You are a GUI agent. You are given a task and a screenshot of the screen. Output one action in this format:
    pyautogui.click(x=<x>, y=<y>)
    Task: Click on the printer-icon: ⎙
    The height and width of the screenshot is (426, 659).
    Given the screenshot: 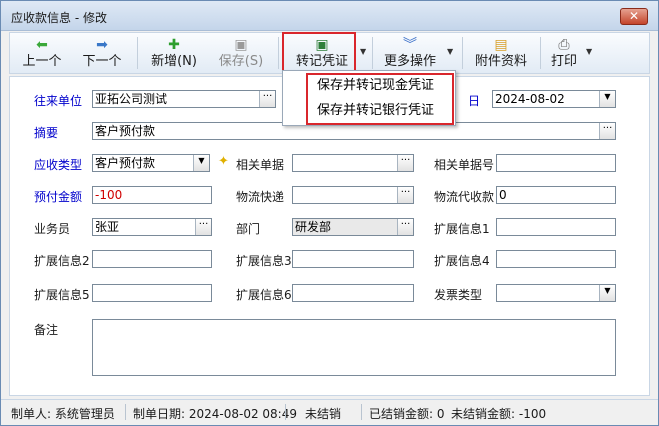 What is the action you would take?
    pyautogui.click(x=564, y=45)
    